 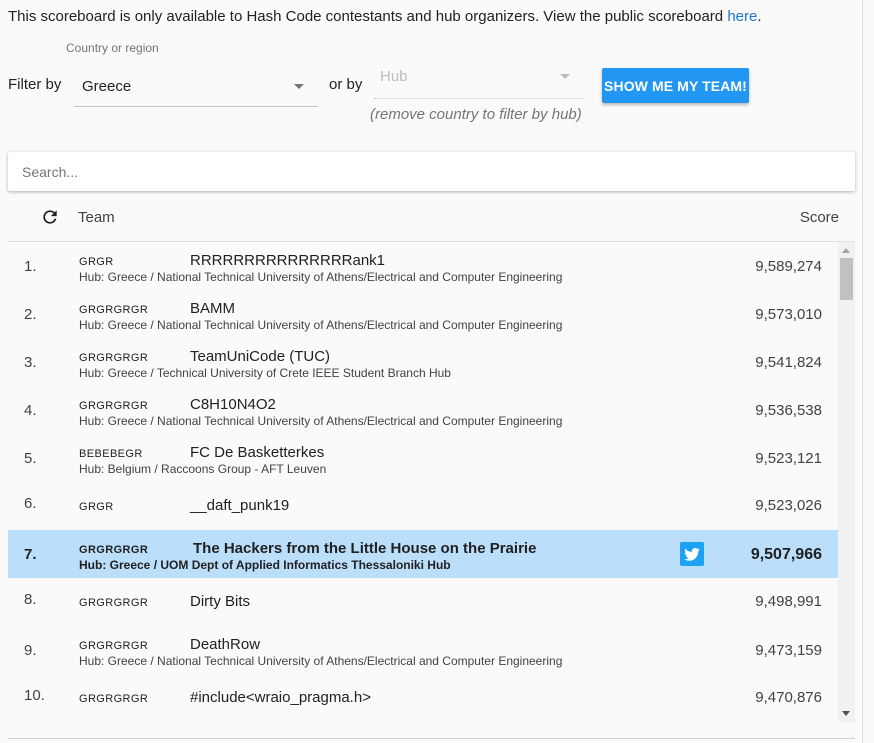 I want to click on search-input, so click(x=432, y=171).